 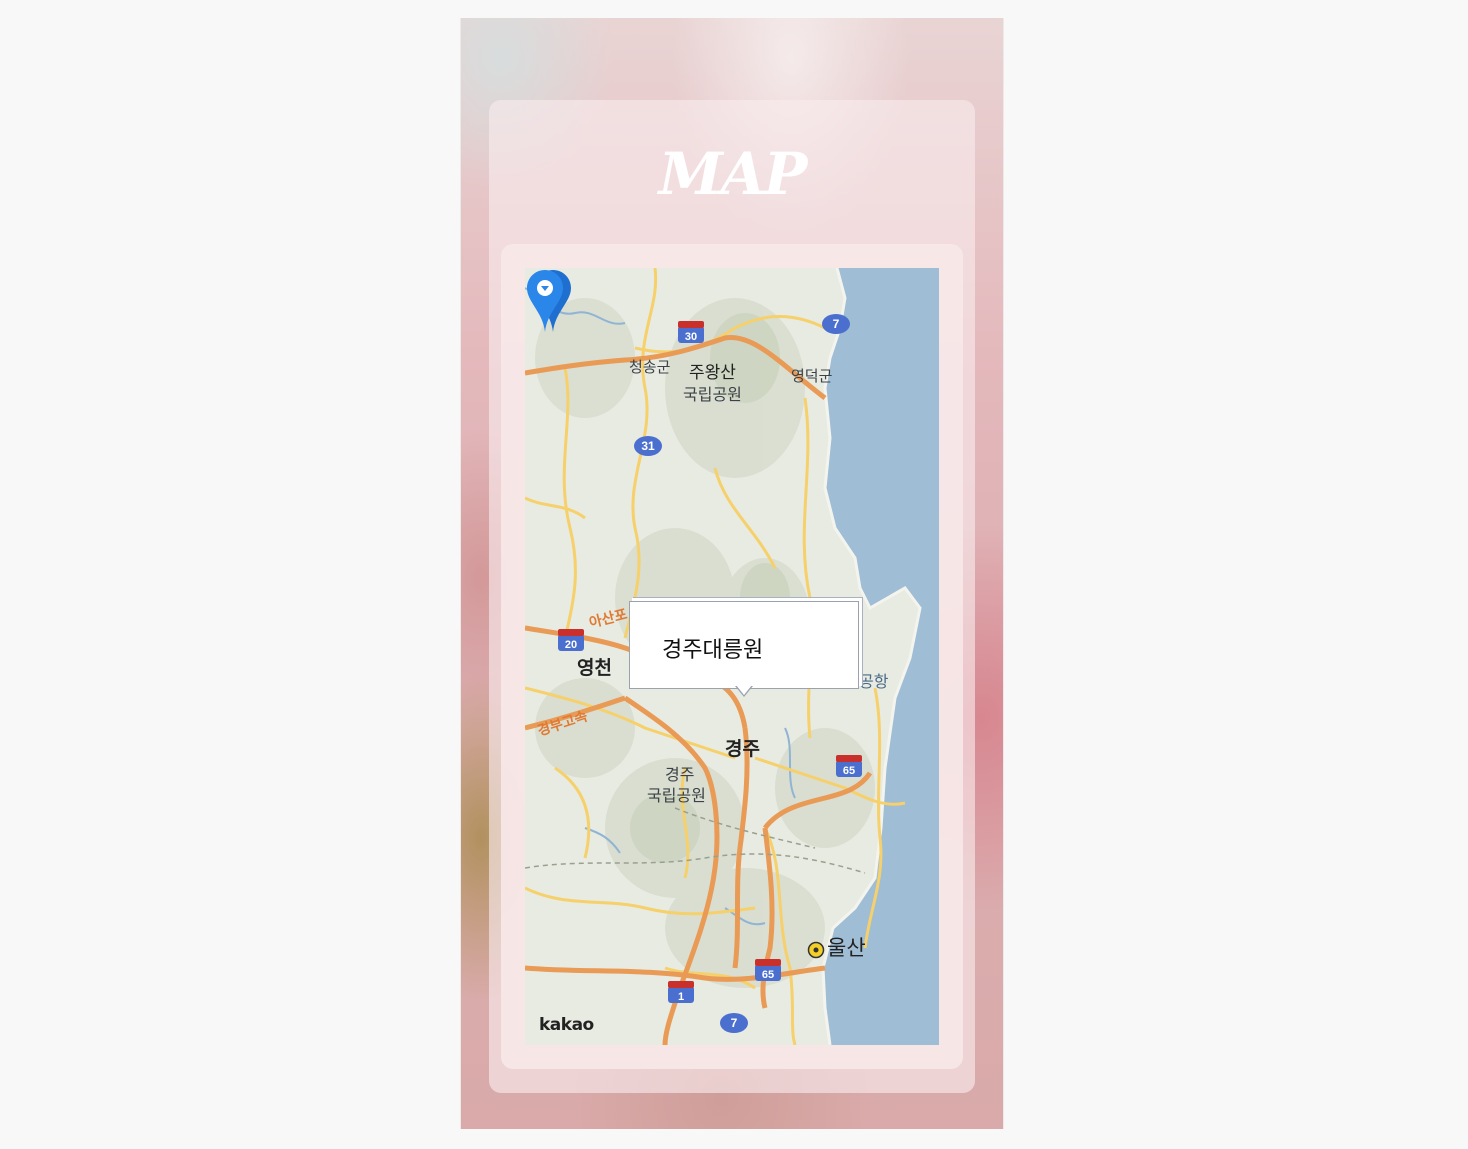 I want to click on shield-label: 31, so click(x=648, y=446).